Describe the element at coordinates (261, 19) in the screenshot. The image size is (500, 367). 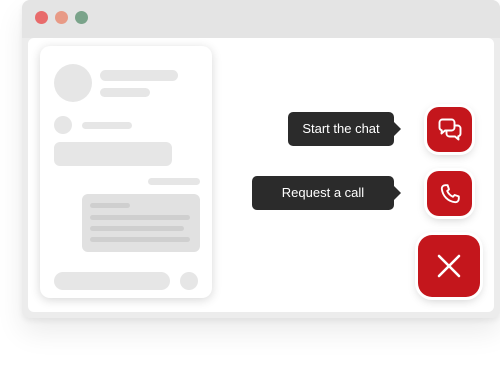
I see `browser-titlebar` at that location.